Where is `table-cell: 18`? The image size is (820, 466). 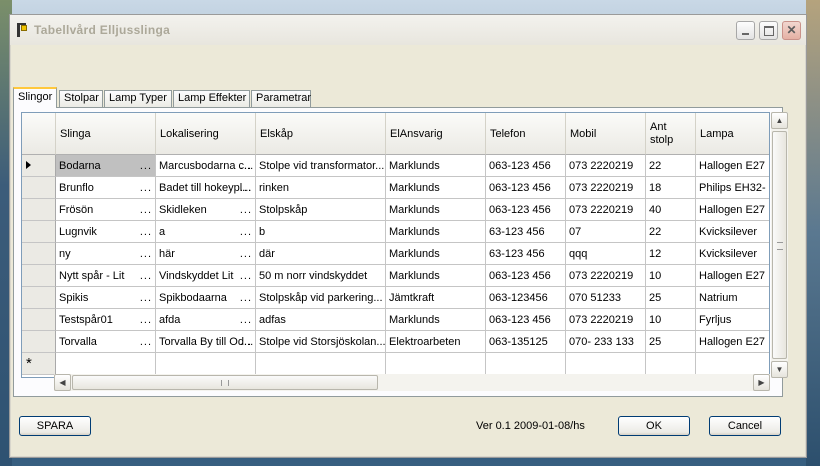
table-cell: 18 is located at coordinates (671, 188).